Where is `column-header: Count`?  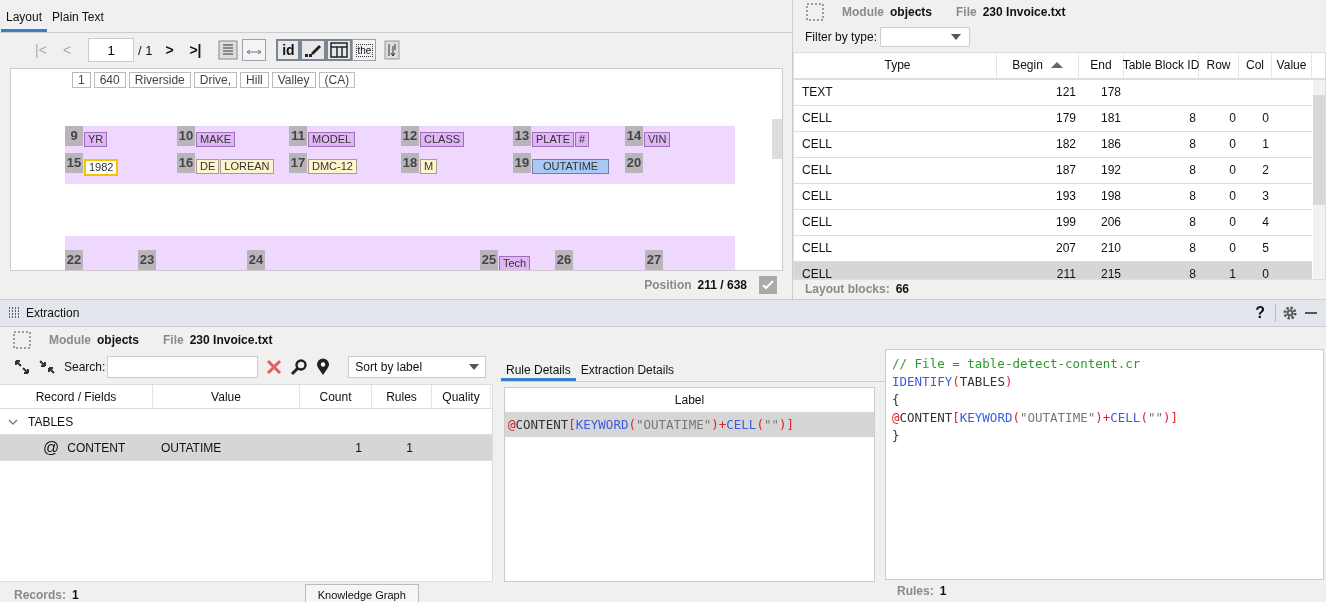 column-header: Count is located at coordinates (336, 396).